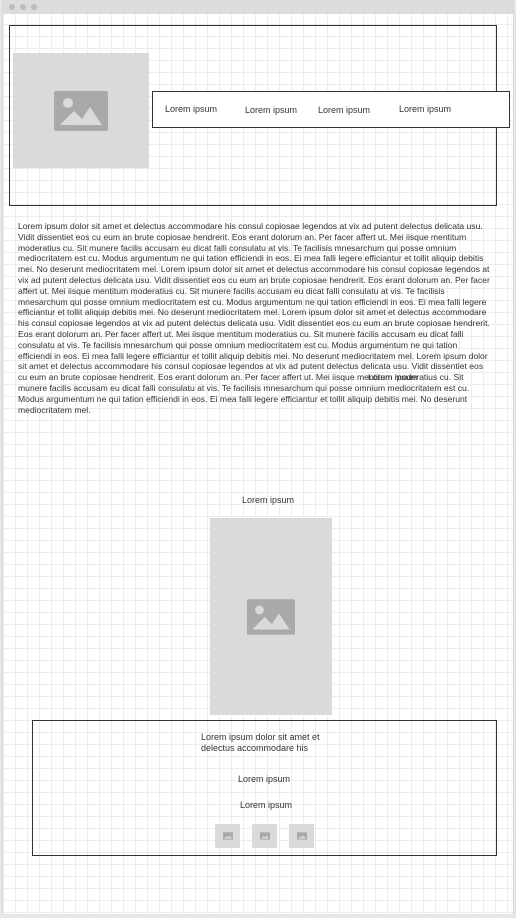 The image size is (516, 918). I want to click on nav-item-3: Lorem ipsum, so click(344, 110).